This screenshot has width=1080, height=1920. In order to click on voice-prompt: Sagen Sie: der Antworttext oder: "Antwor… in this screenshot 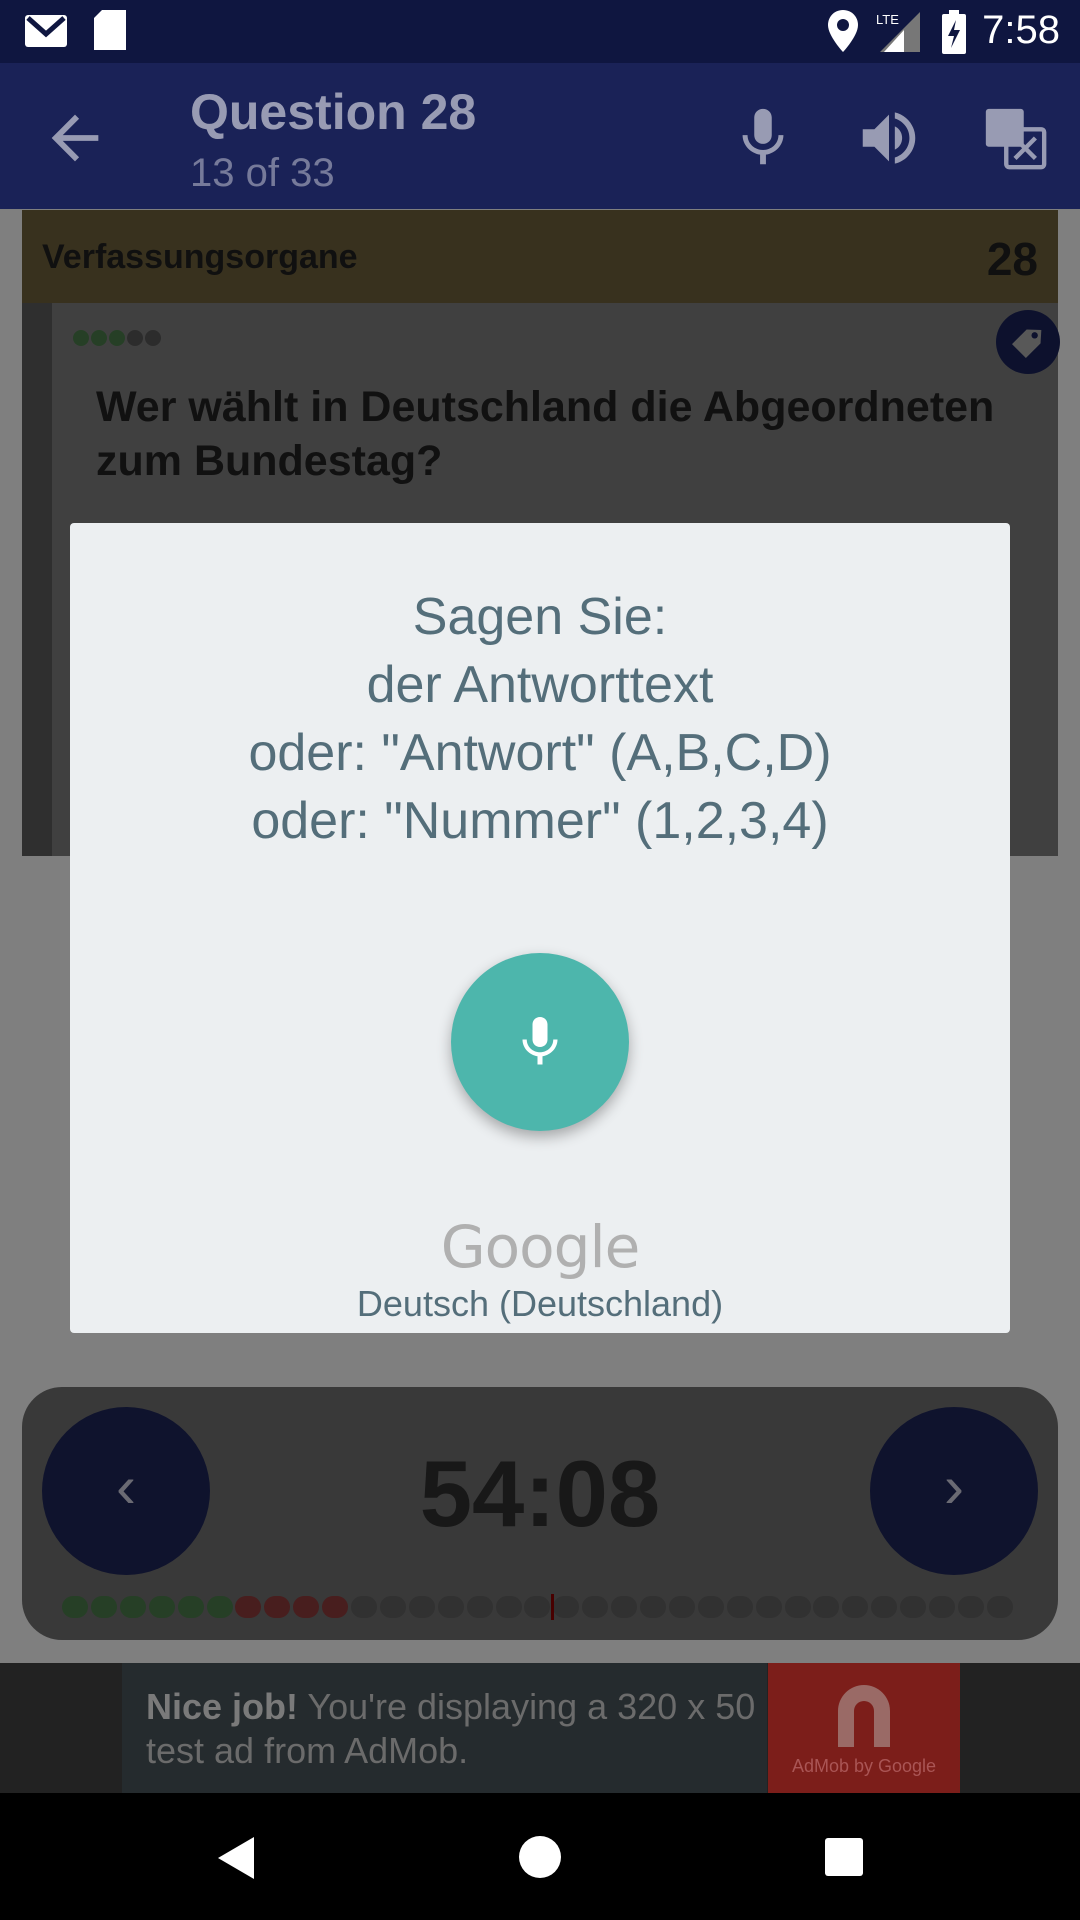, I will do `click(540, 719)`.